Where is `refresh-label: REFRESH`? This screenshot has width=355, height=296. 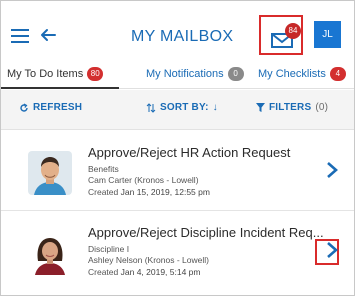
refresh-label: REFRESH is located at coordinates (58, 107).